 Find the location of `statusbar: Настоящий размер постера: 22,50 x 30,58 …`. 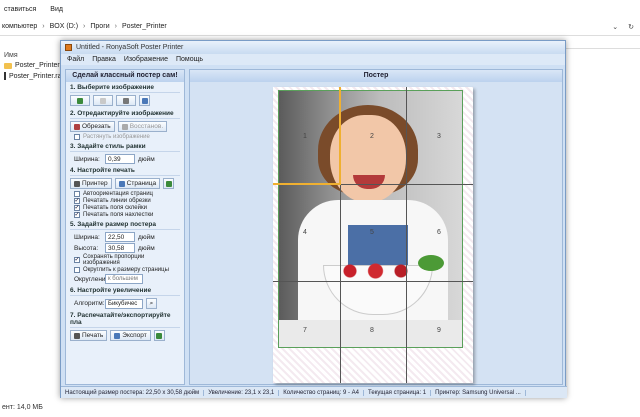

statusbar: Настоящий размер постера: 22,50 x 30,58 … is located at coordinates (314, 392).